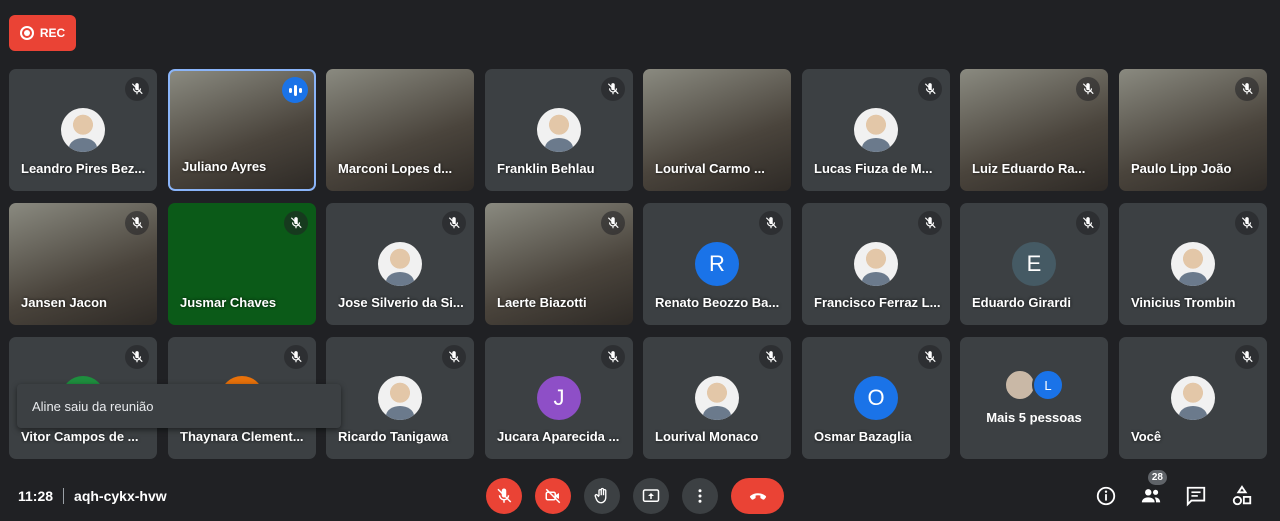 This screenshot has width=1280, height=521. I want to click on chat-icon, so click(1196, 496).